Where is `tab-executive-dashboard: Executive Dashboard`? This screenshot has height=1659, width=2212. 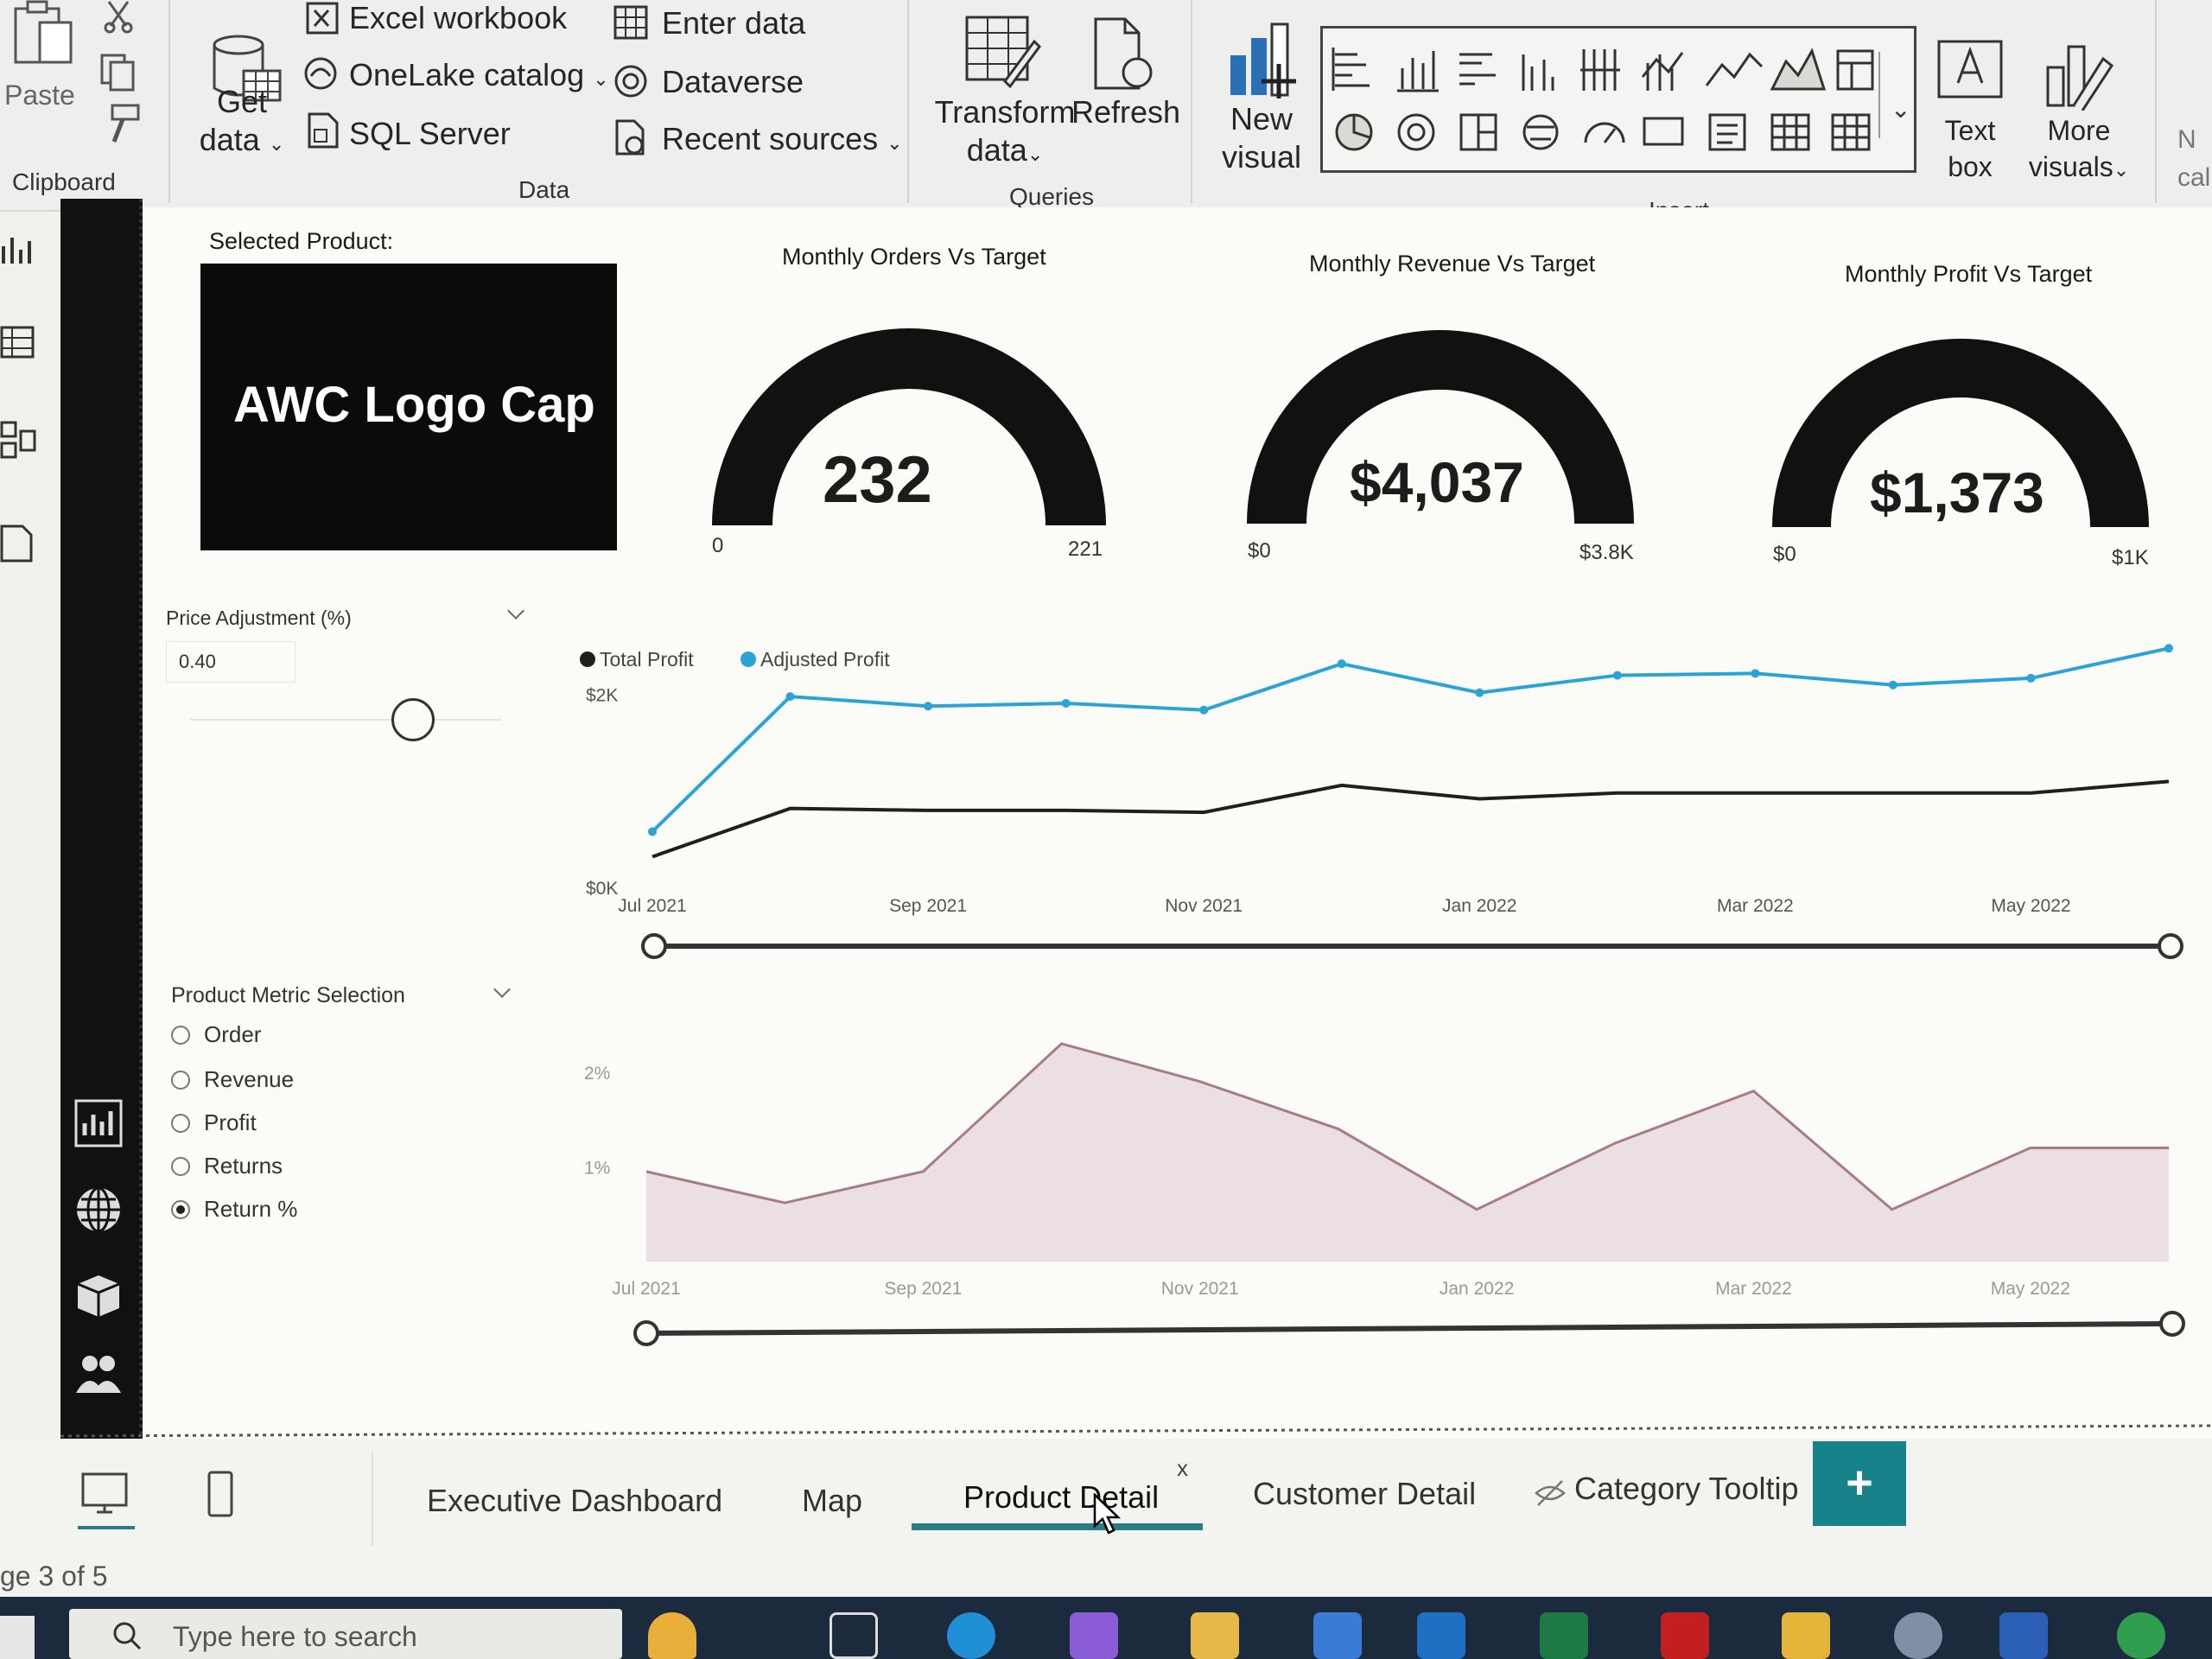
tab-executive-dashboard: Executive Dashboard is located at coordinates (574, 1501).